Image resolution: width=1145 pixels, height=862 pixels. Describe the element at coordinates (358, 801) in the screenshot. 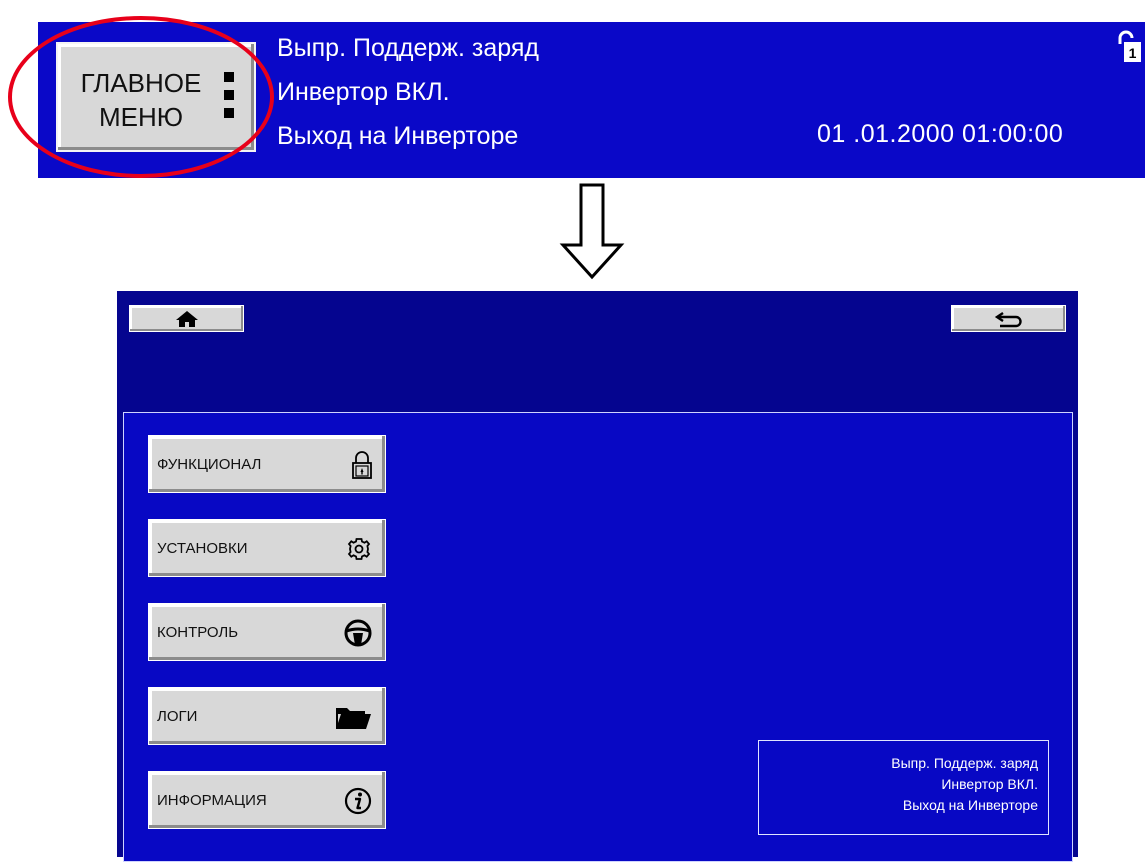

I see `info-icon` at that location.